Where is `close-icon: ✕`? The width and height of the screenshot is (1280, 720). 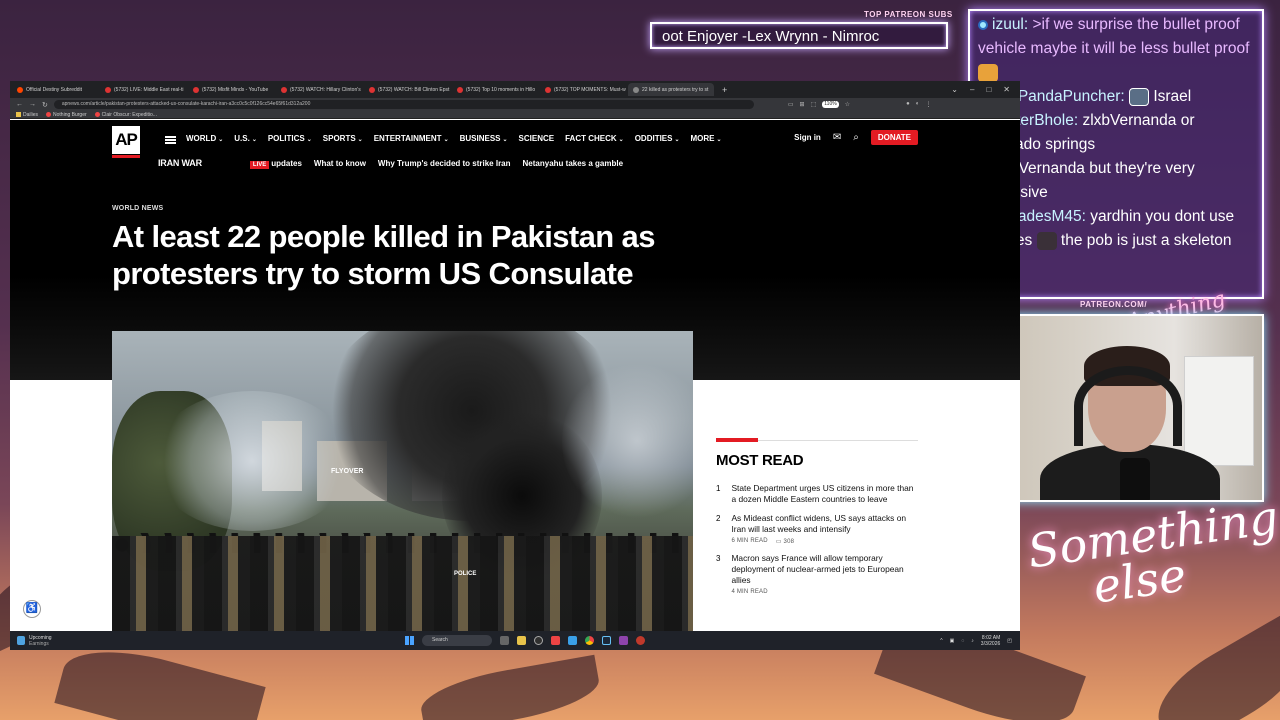
close-icon: ✕ is located at coordinates (1006, 89).